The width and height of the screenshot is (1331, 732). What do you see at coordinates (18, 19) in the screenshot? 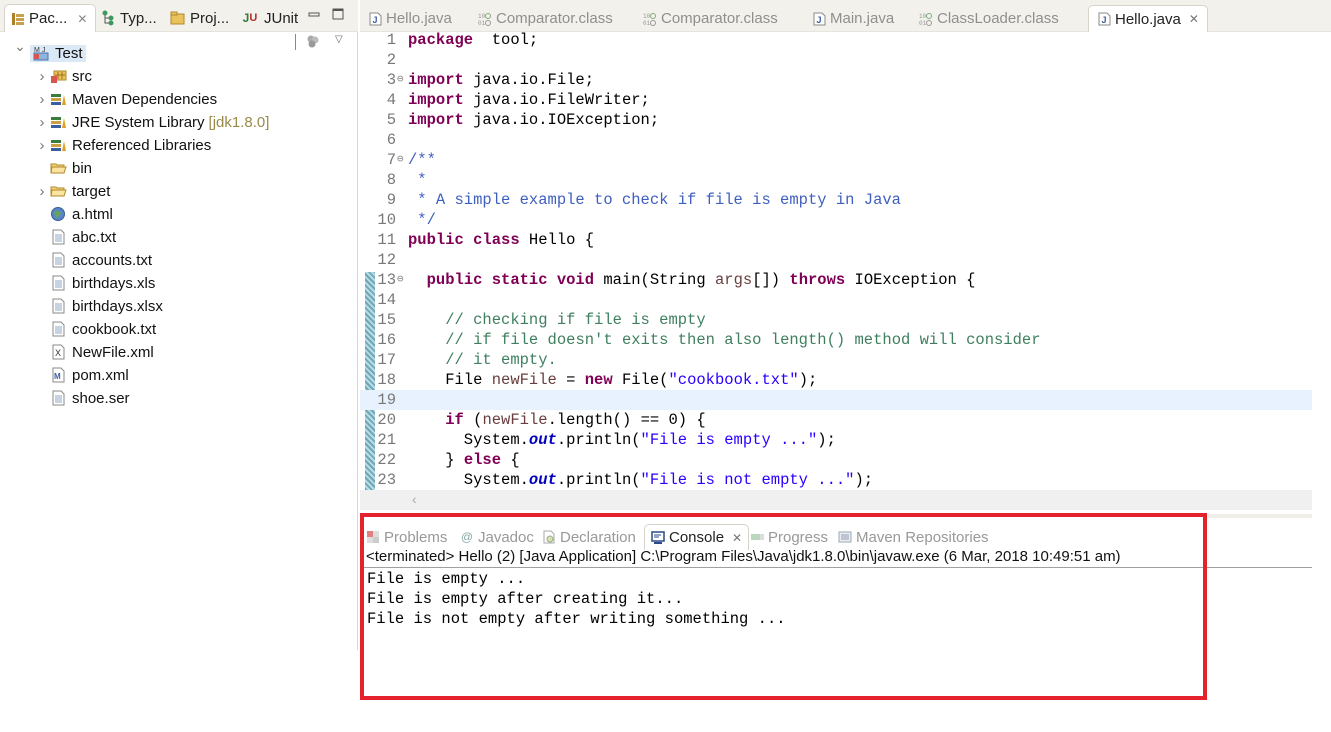
I see `package-explorer-icon` at bounding box center [18, 19].